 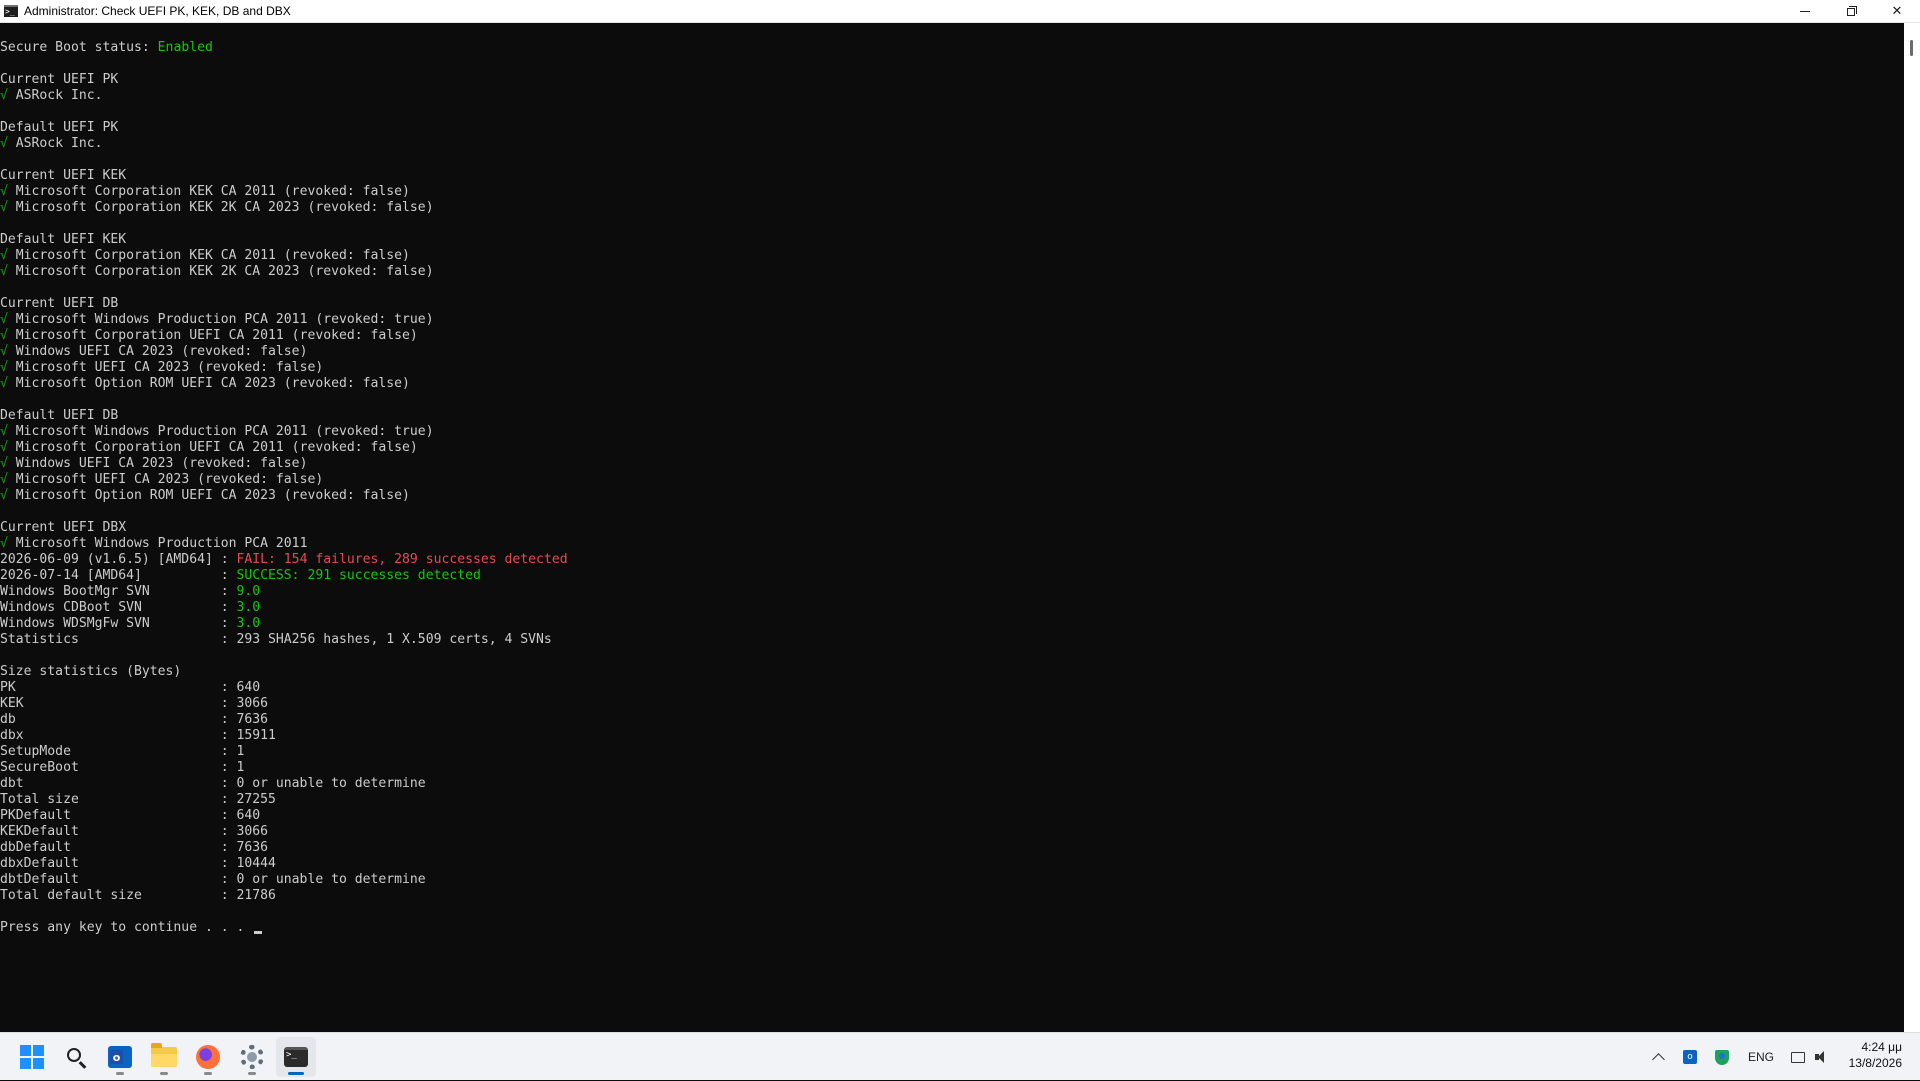 What do you see at coordinates (284, 48) in the screenshot?
I see `console-line: Secure Boot status: Enabled` at bounding box center [284, 48].